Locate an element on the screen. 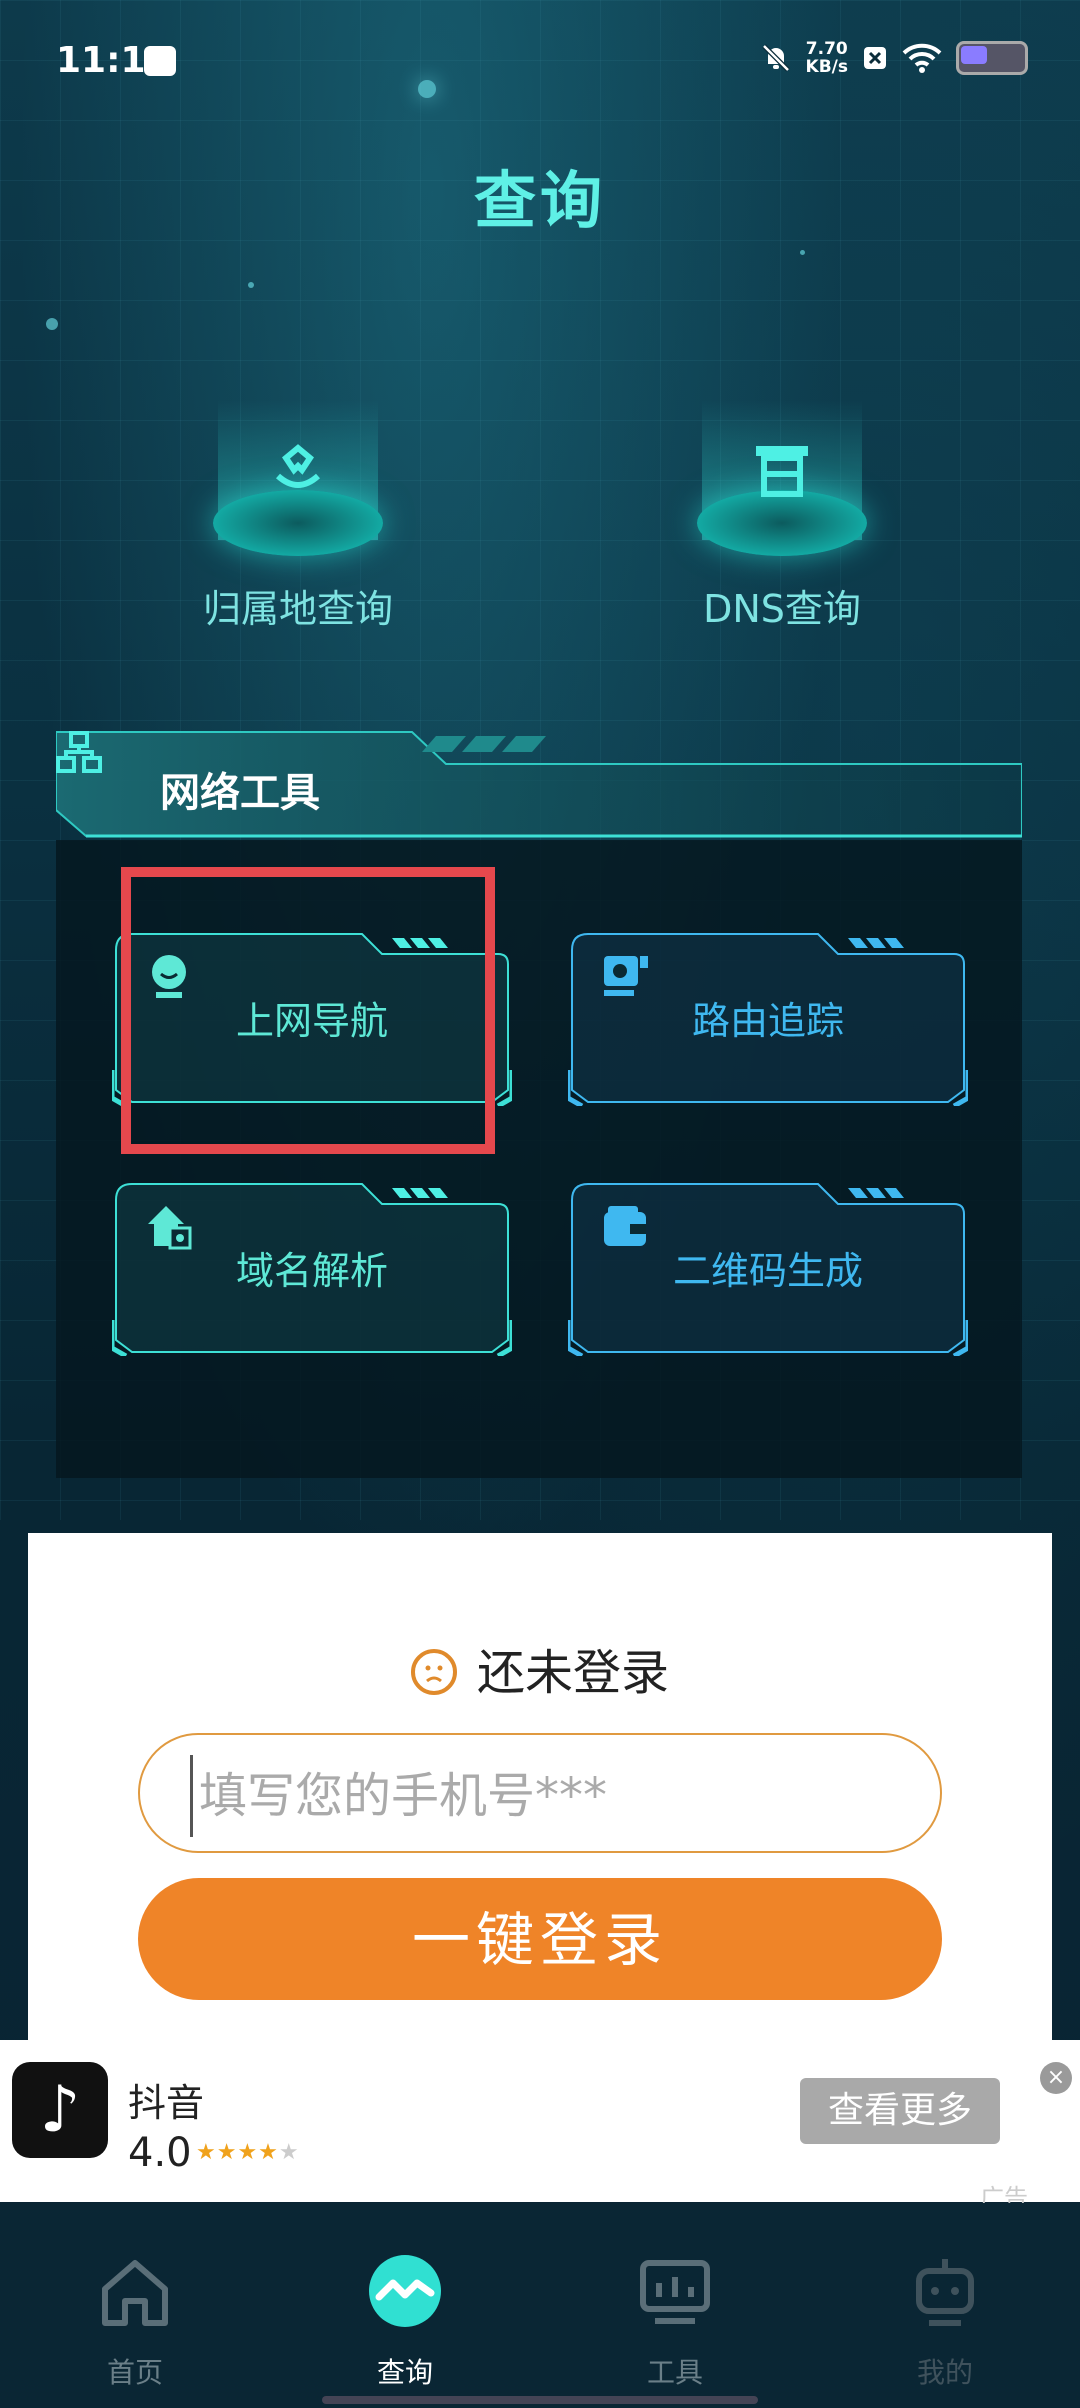 The width and height of the screenshot is (1080, 2408). panel-title: 网络工具 is located at coordinates (240, 793).